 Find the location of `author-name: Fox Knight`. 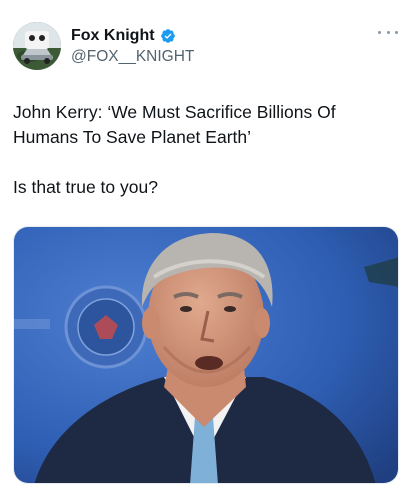

author-name: Fox Knight is located at coordinates (113, 36).